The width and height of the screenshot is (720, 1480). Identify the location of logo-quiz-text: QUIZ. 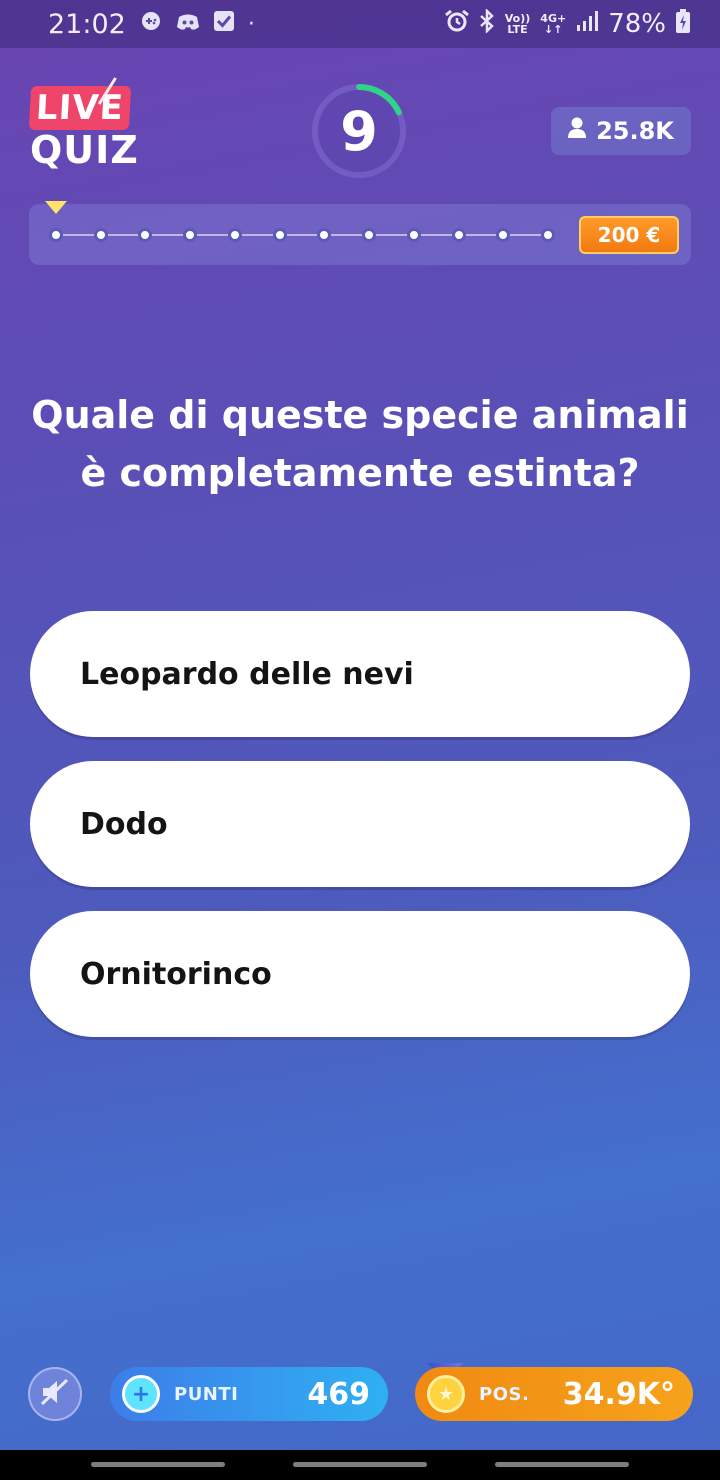
(84, 150).